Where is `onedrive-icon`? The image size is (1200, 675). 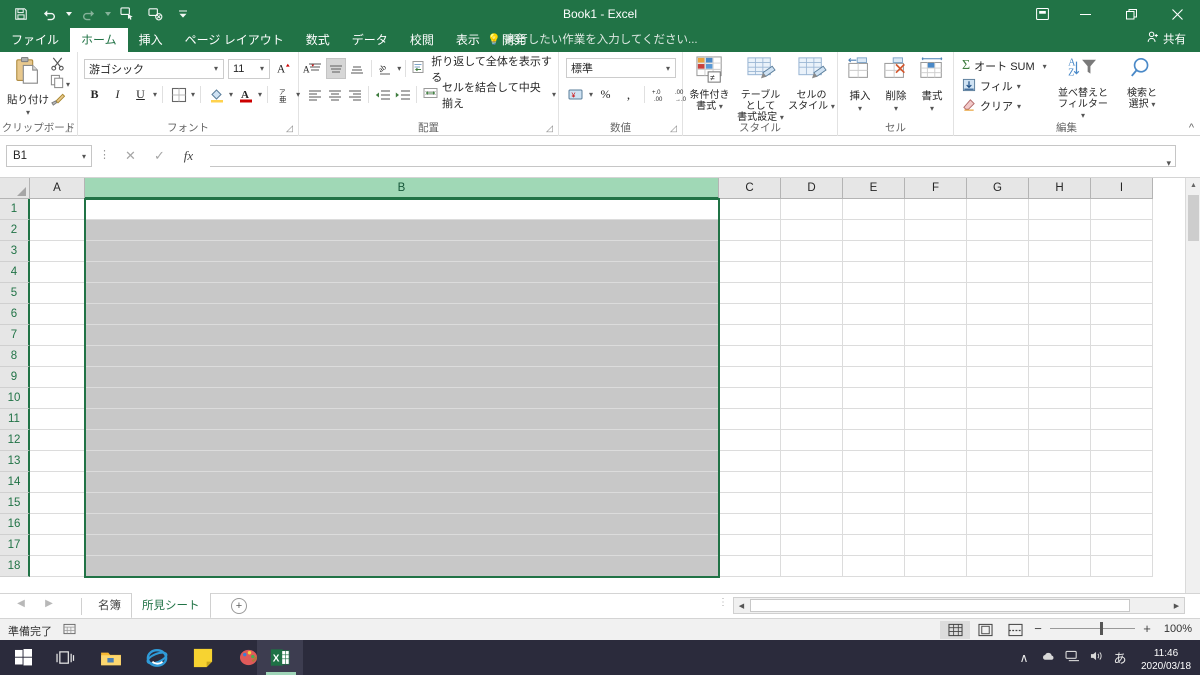
onedrive-icon is located at coordinates (1048, 658).